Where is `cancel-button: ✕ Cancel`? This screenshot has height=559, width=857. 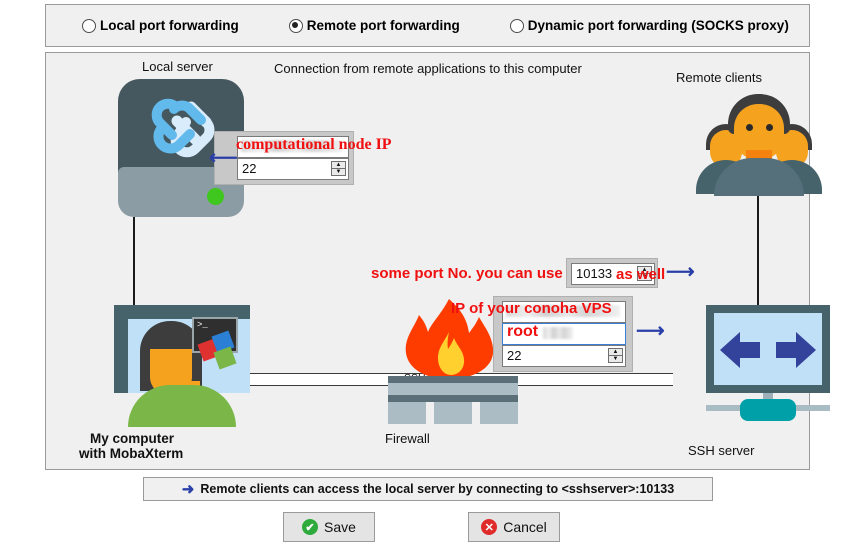
cancel-button: ✕ Cancel is located at coordinates (514, 527).